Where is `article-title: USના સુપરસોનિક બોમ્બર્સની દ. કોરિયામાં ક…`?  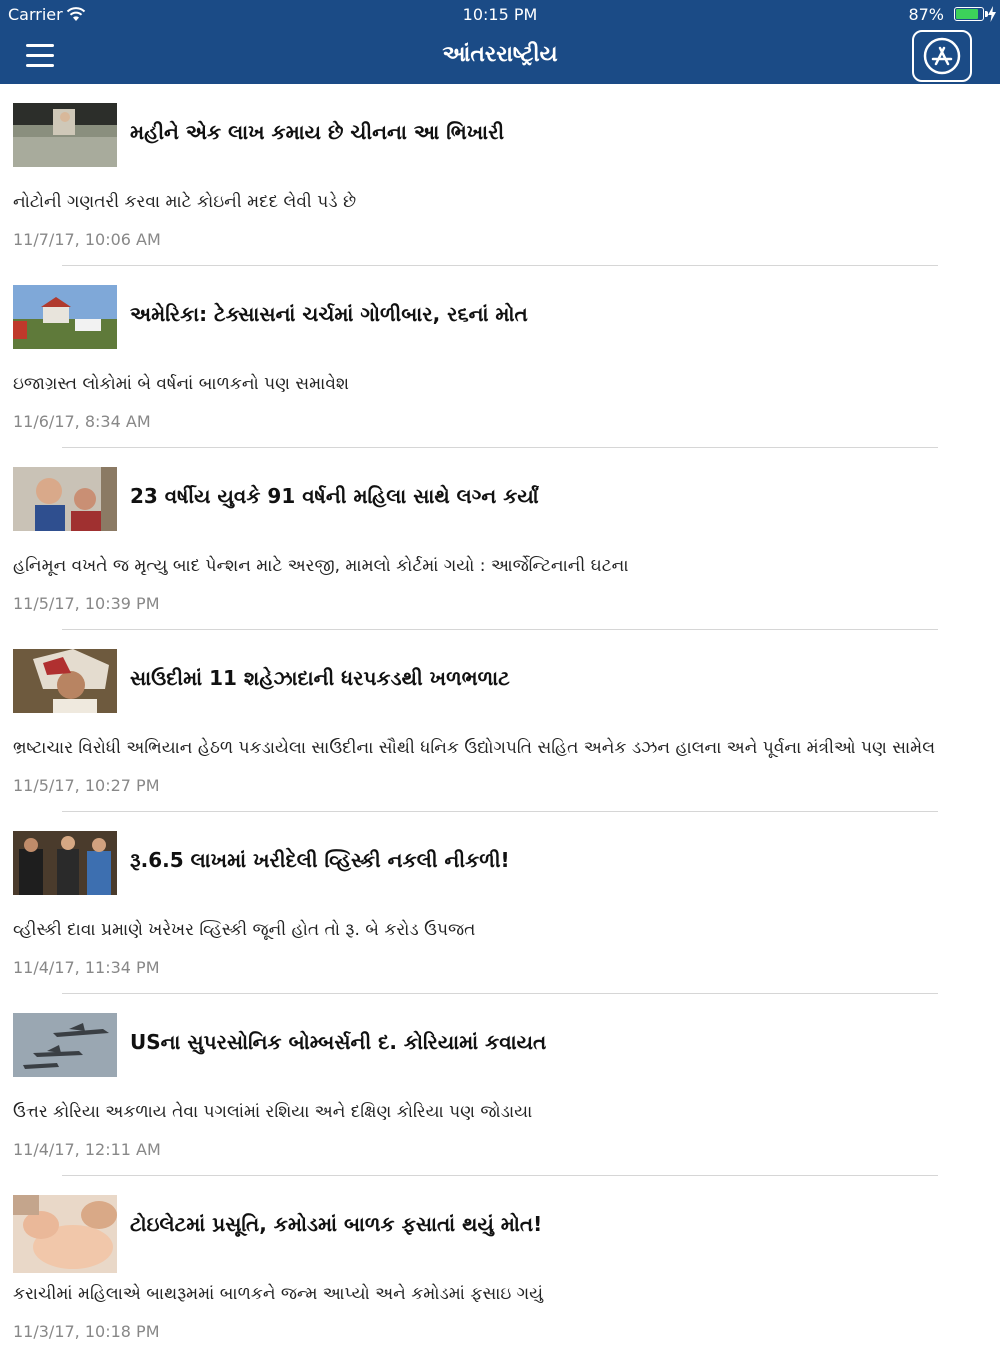 article-title: USના સુપરસોનિક બોમ્બર્સની દ. કોરિયામાં ક… is located at coordinates (338, 1042).